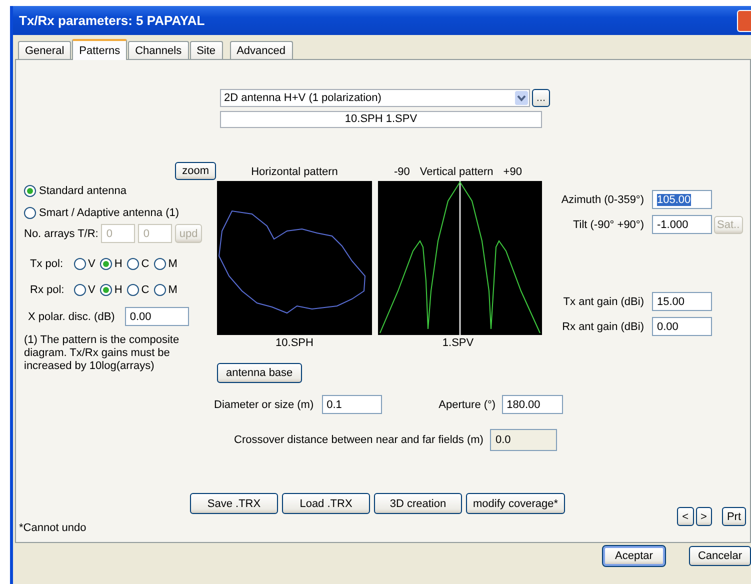 The width and height of the screenshot is (751, 584). Describe the element at coordinates (602, 200) in the screenshot. I see `field-label: Azimuth (0-359°)` at that location.